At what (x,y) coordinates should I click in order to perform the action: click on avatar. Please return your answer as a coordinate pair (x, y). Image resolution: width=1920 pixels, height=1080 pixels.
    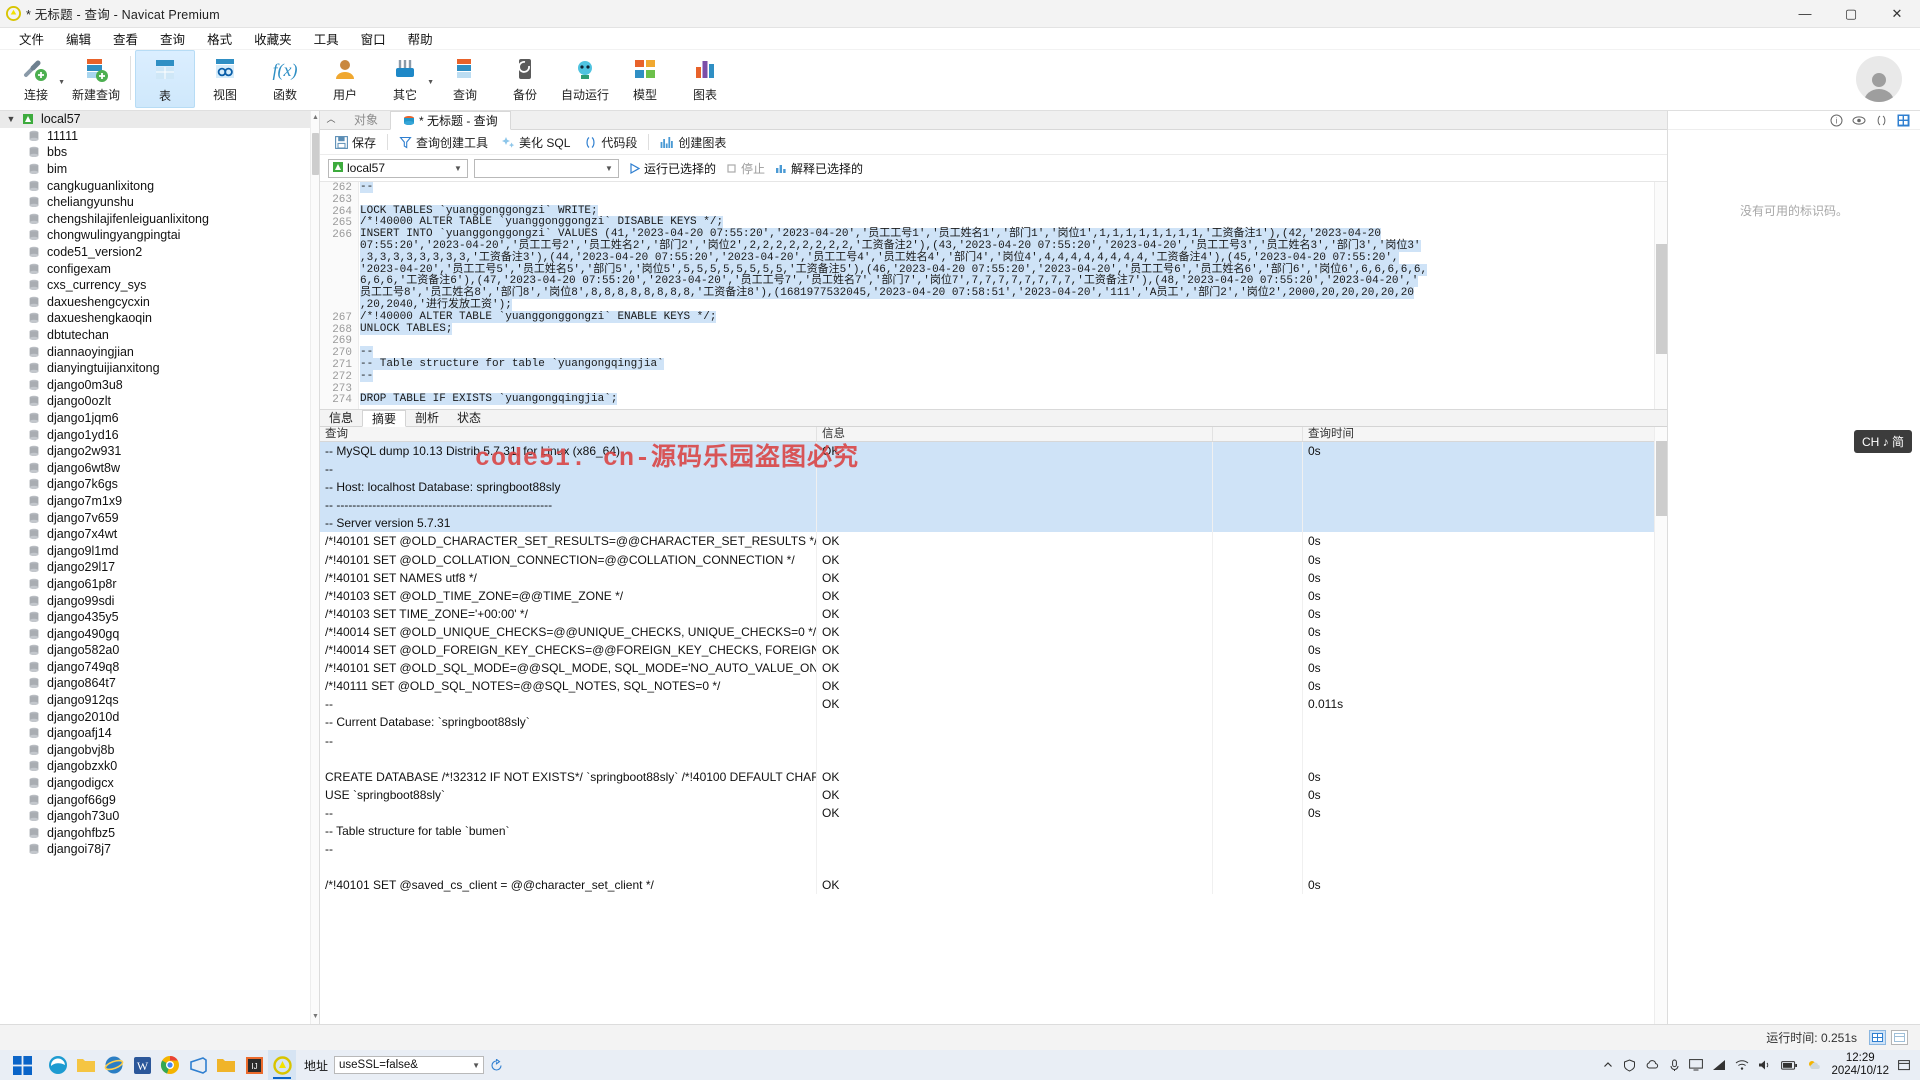
    Looking at the image, I should click on (1879, 79).